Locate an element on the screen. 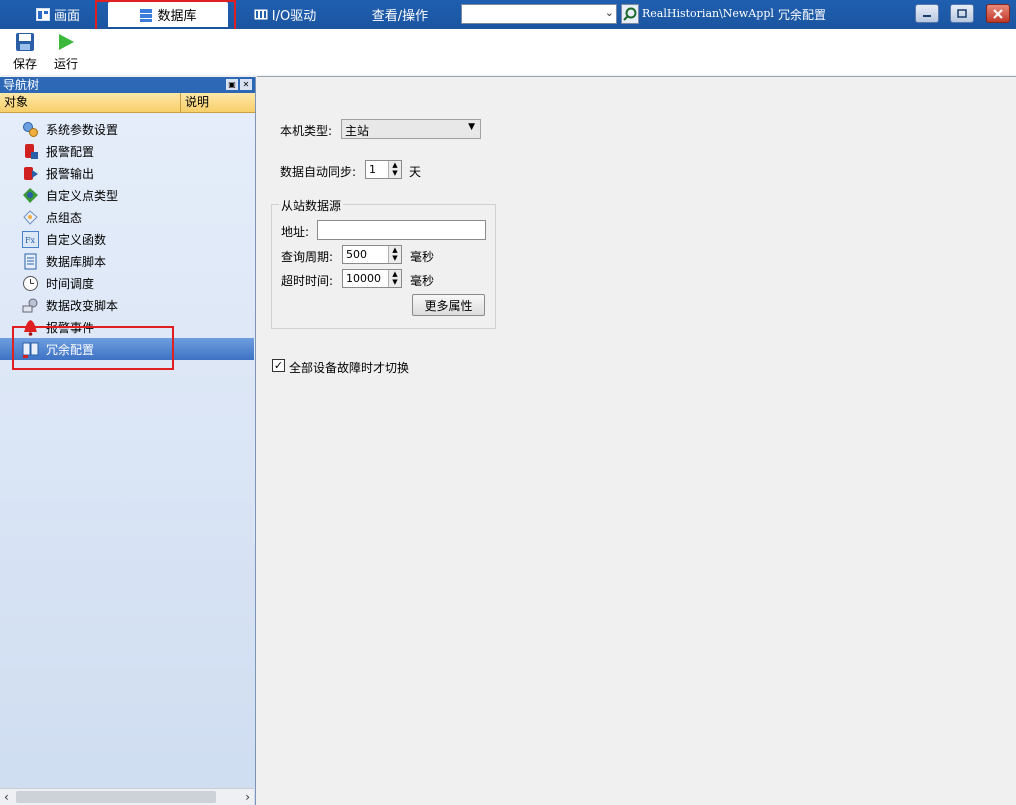 Image resolution: width=1016 pixels, height=805 pixels. alarm-config-icon is located at coordinates (31, 151).